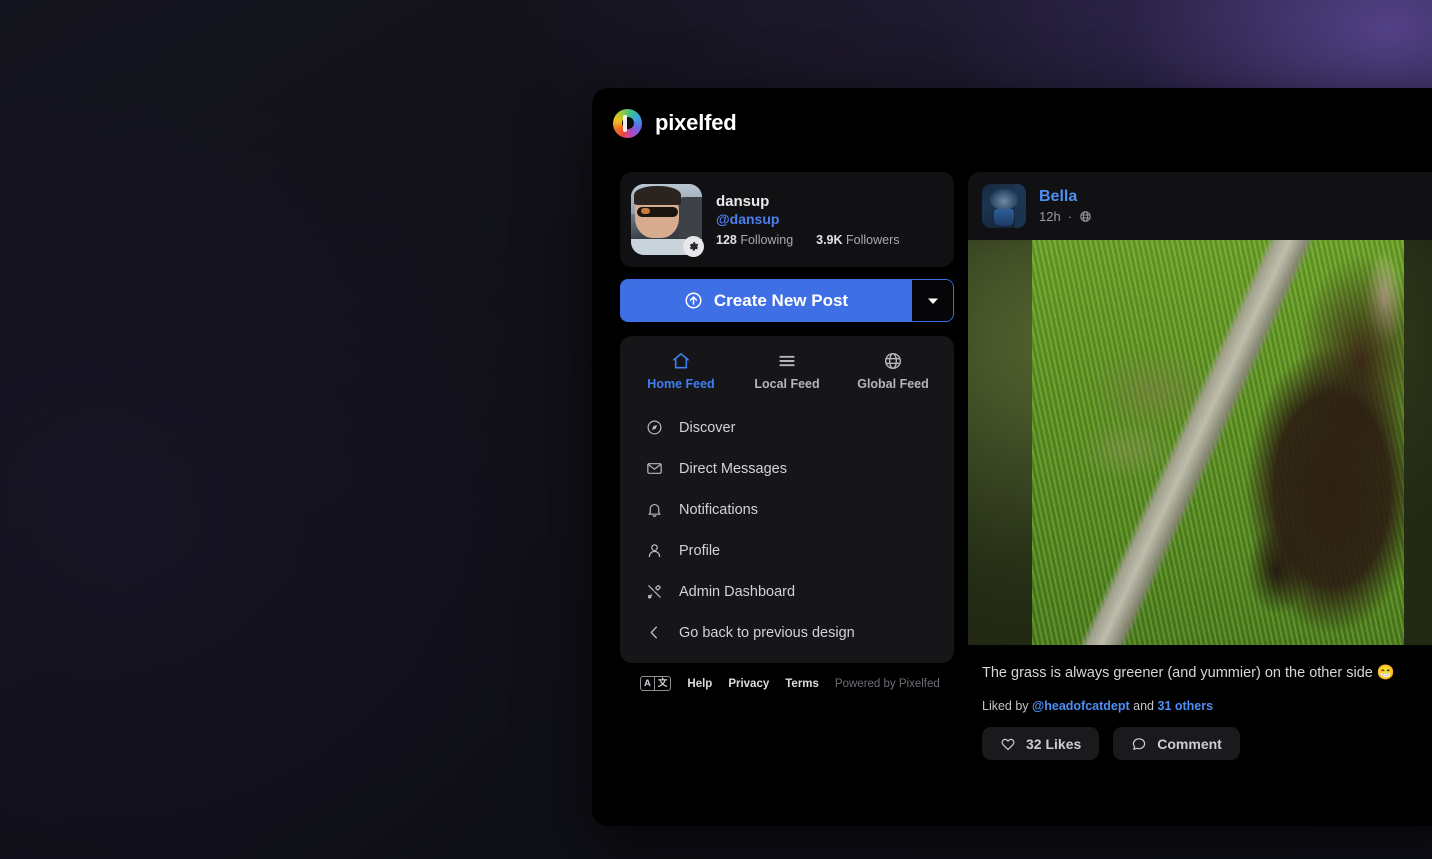 This screenshot has height=859, width=1432. I want to click on tools-icon, so click(654, 591).